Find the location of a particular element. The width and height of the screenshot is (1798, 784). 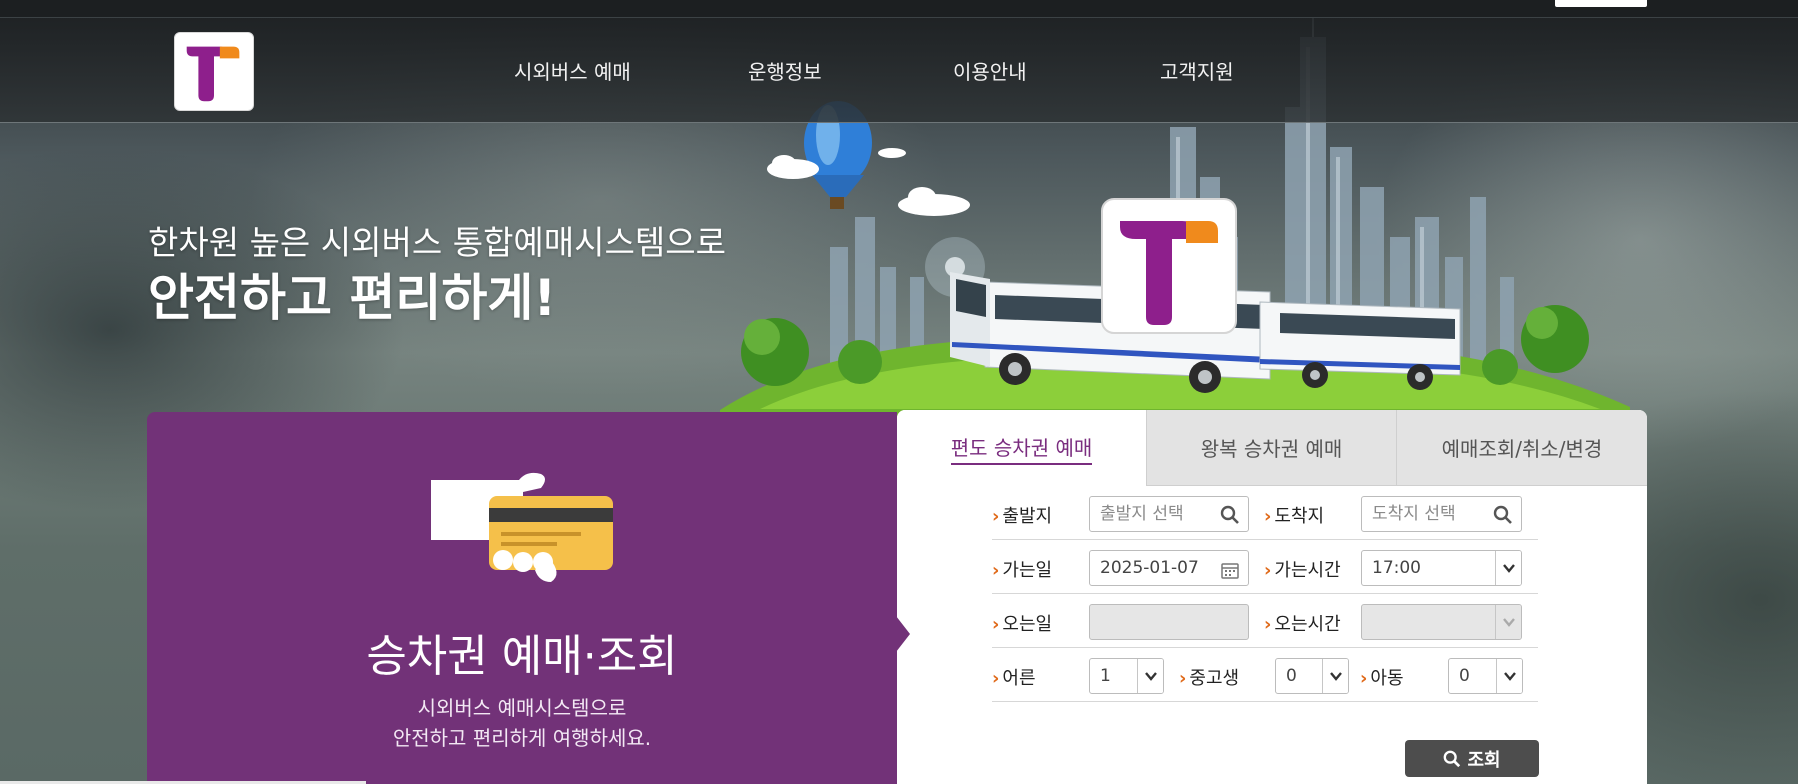

youth-count-select: 0 is located at coordinates (1312, 676).